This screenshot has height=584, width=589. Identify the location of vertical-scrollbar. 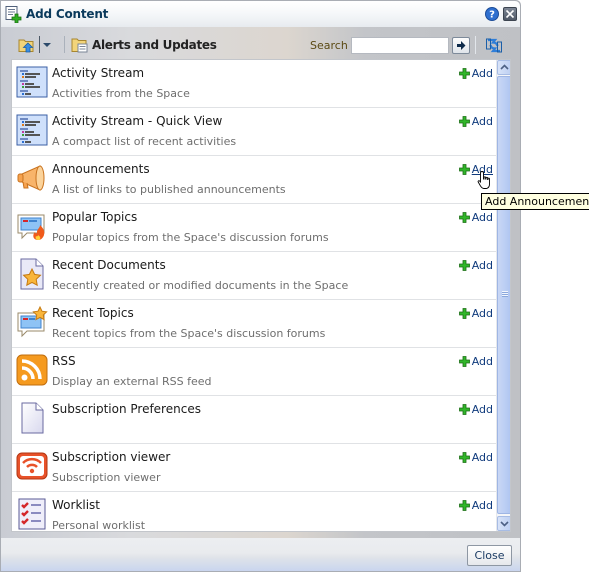
(503, 295).